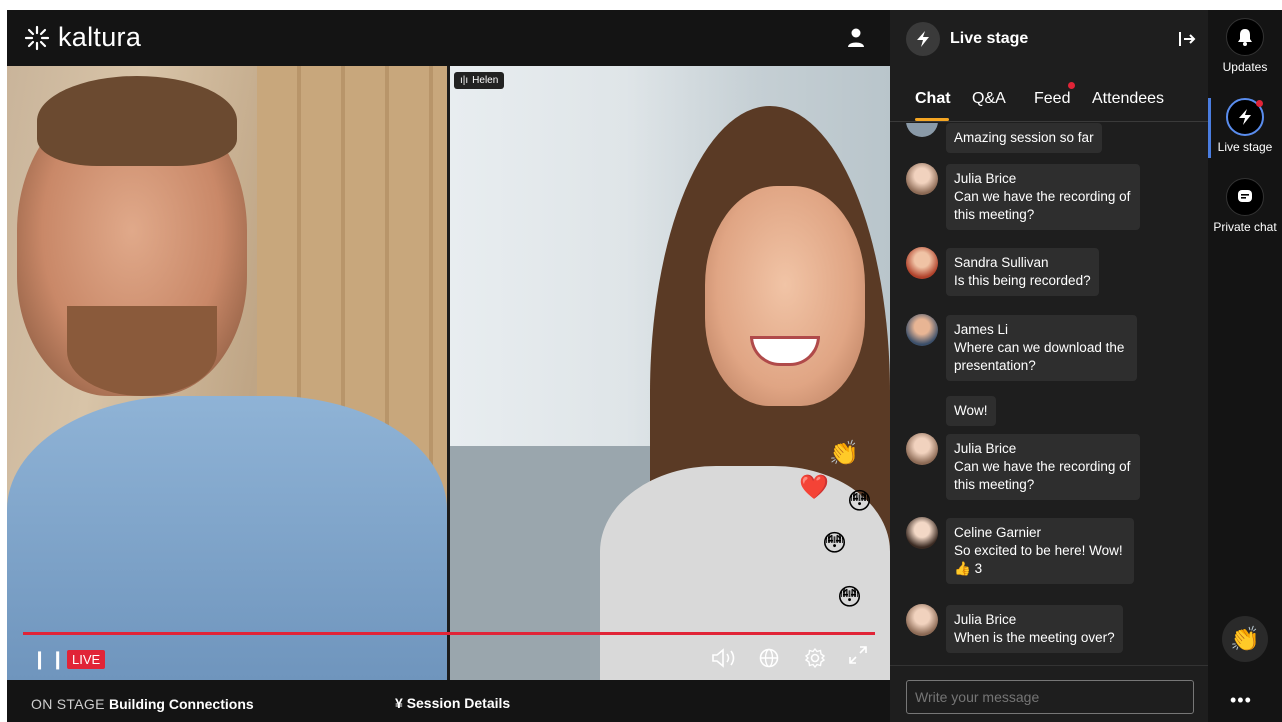  What do you see at coordinates (815, 658) in the screenshot?
I see `settings-gear-icon` at bounding box center [815, 658].